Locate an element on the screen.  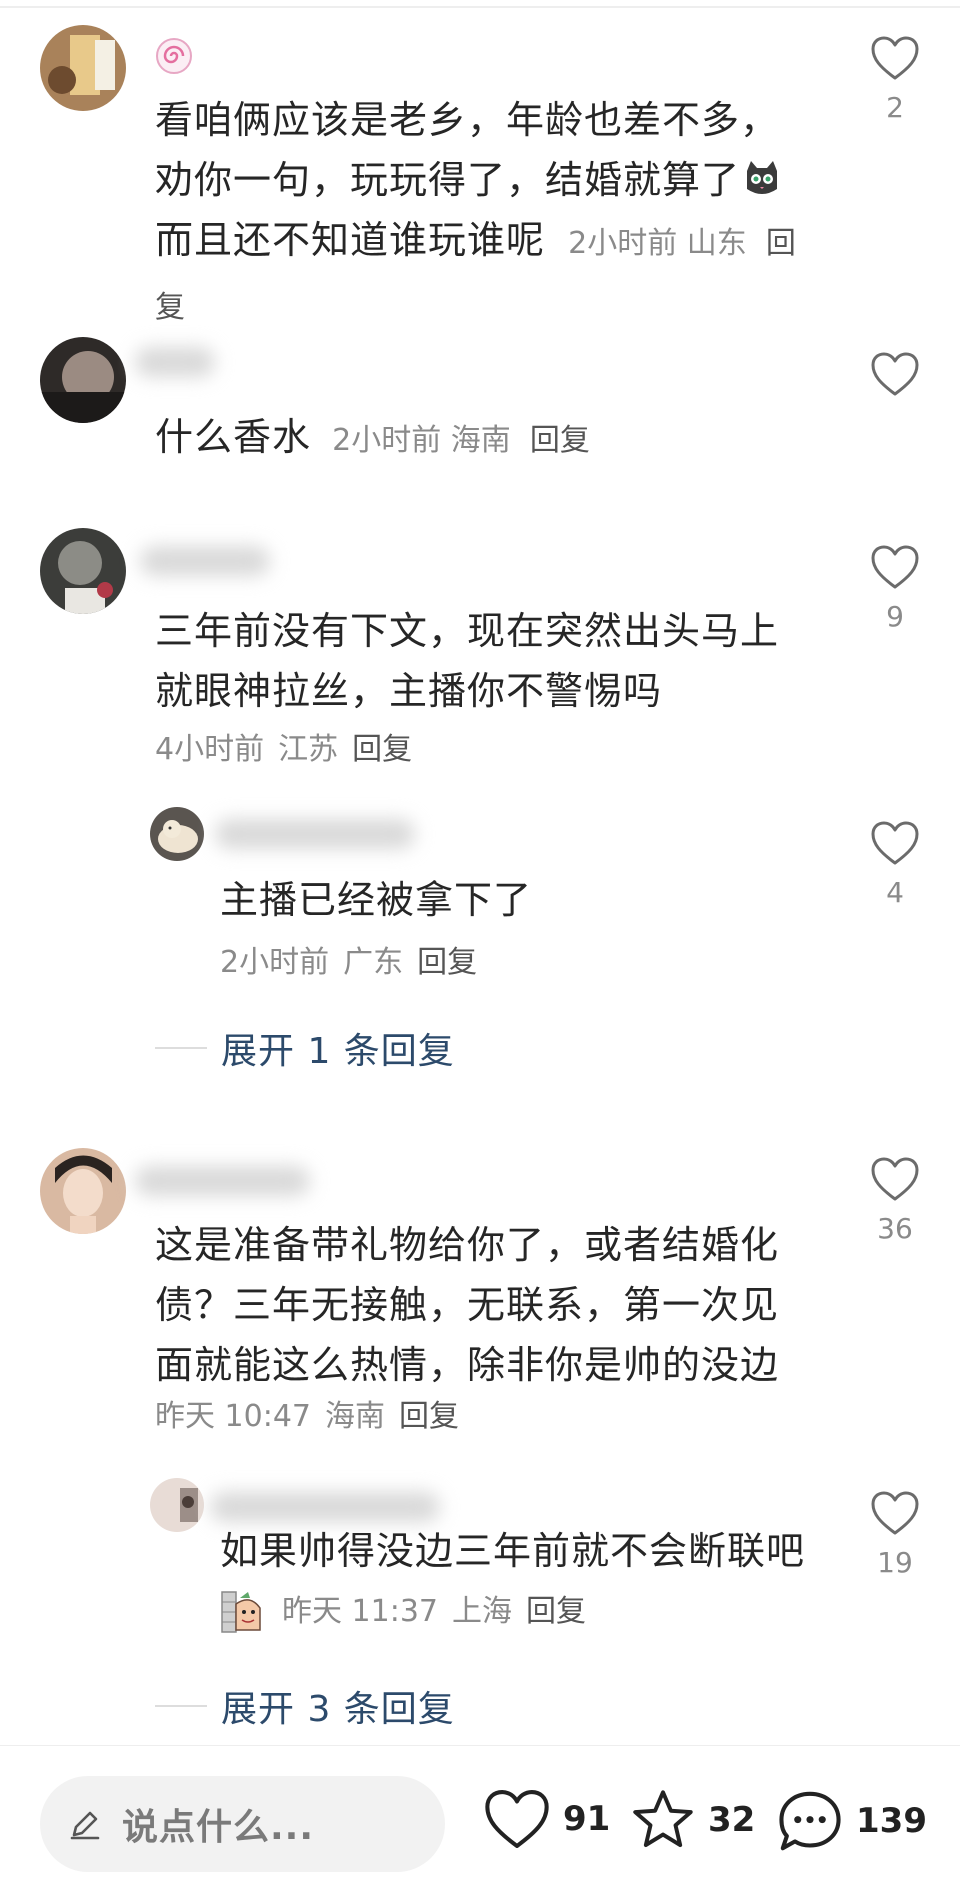
like-button is located at coordinates (895, 374).